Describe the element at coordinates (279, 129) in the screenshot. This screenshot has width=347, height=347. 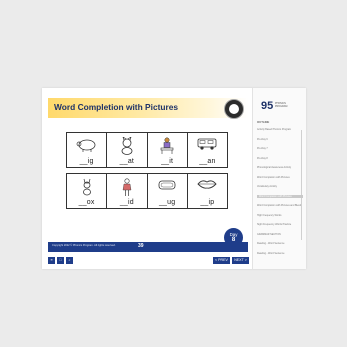
I see `outline-item: Activity Based Phonics Program` at that location.